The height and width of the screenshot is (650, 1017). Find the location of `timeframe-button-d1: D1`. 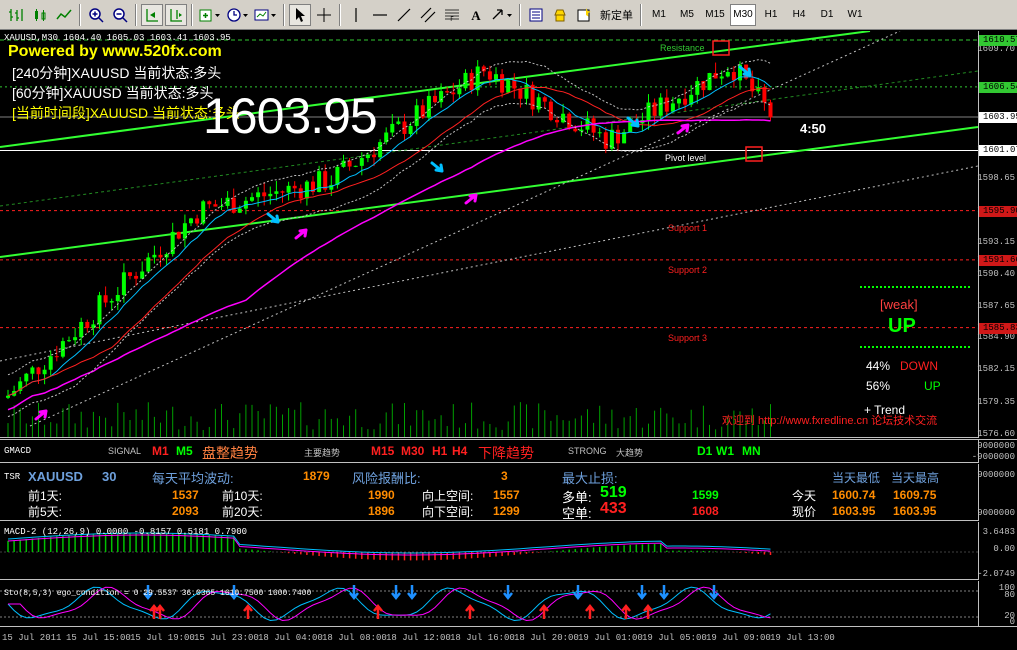

timeframe-button-d1: D1 is located at coordinates (827, 15).